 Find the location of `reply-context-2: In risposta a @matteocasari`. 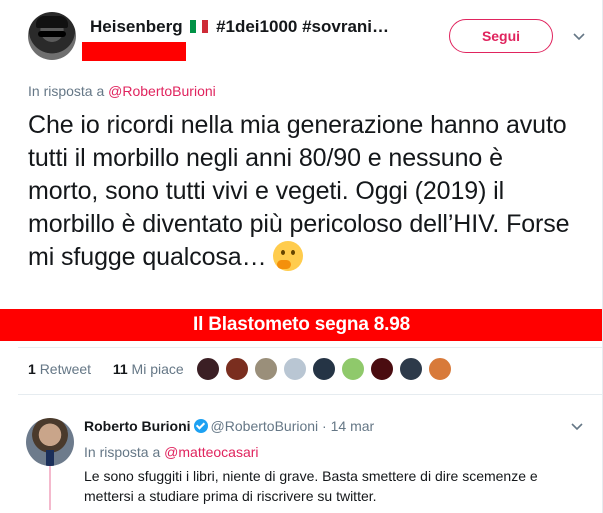

reply-context-2: In risposta a @matteocasari is located at coordinates (171, 452).